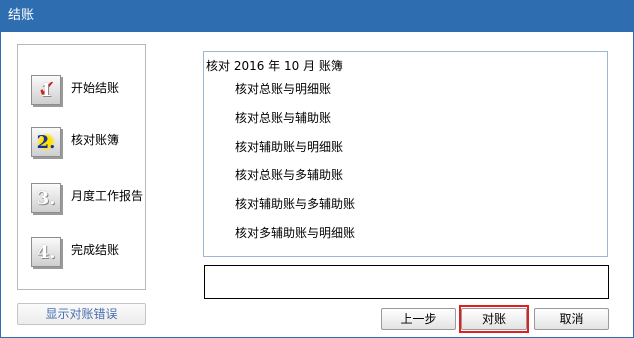 Image resolution: width=634 pixels, height=338 pixels. What do you see at coordinates (289, 147) in the screenshot?
I see `log-item: 核对辅助账与明细账` at bounding box center [289, 147].